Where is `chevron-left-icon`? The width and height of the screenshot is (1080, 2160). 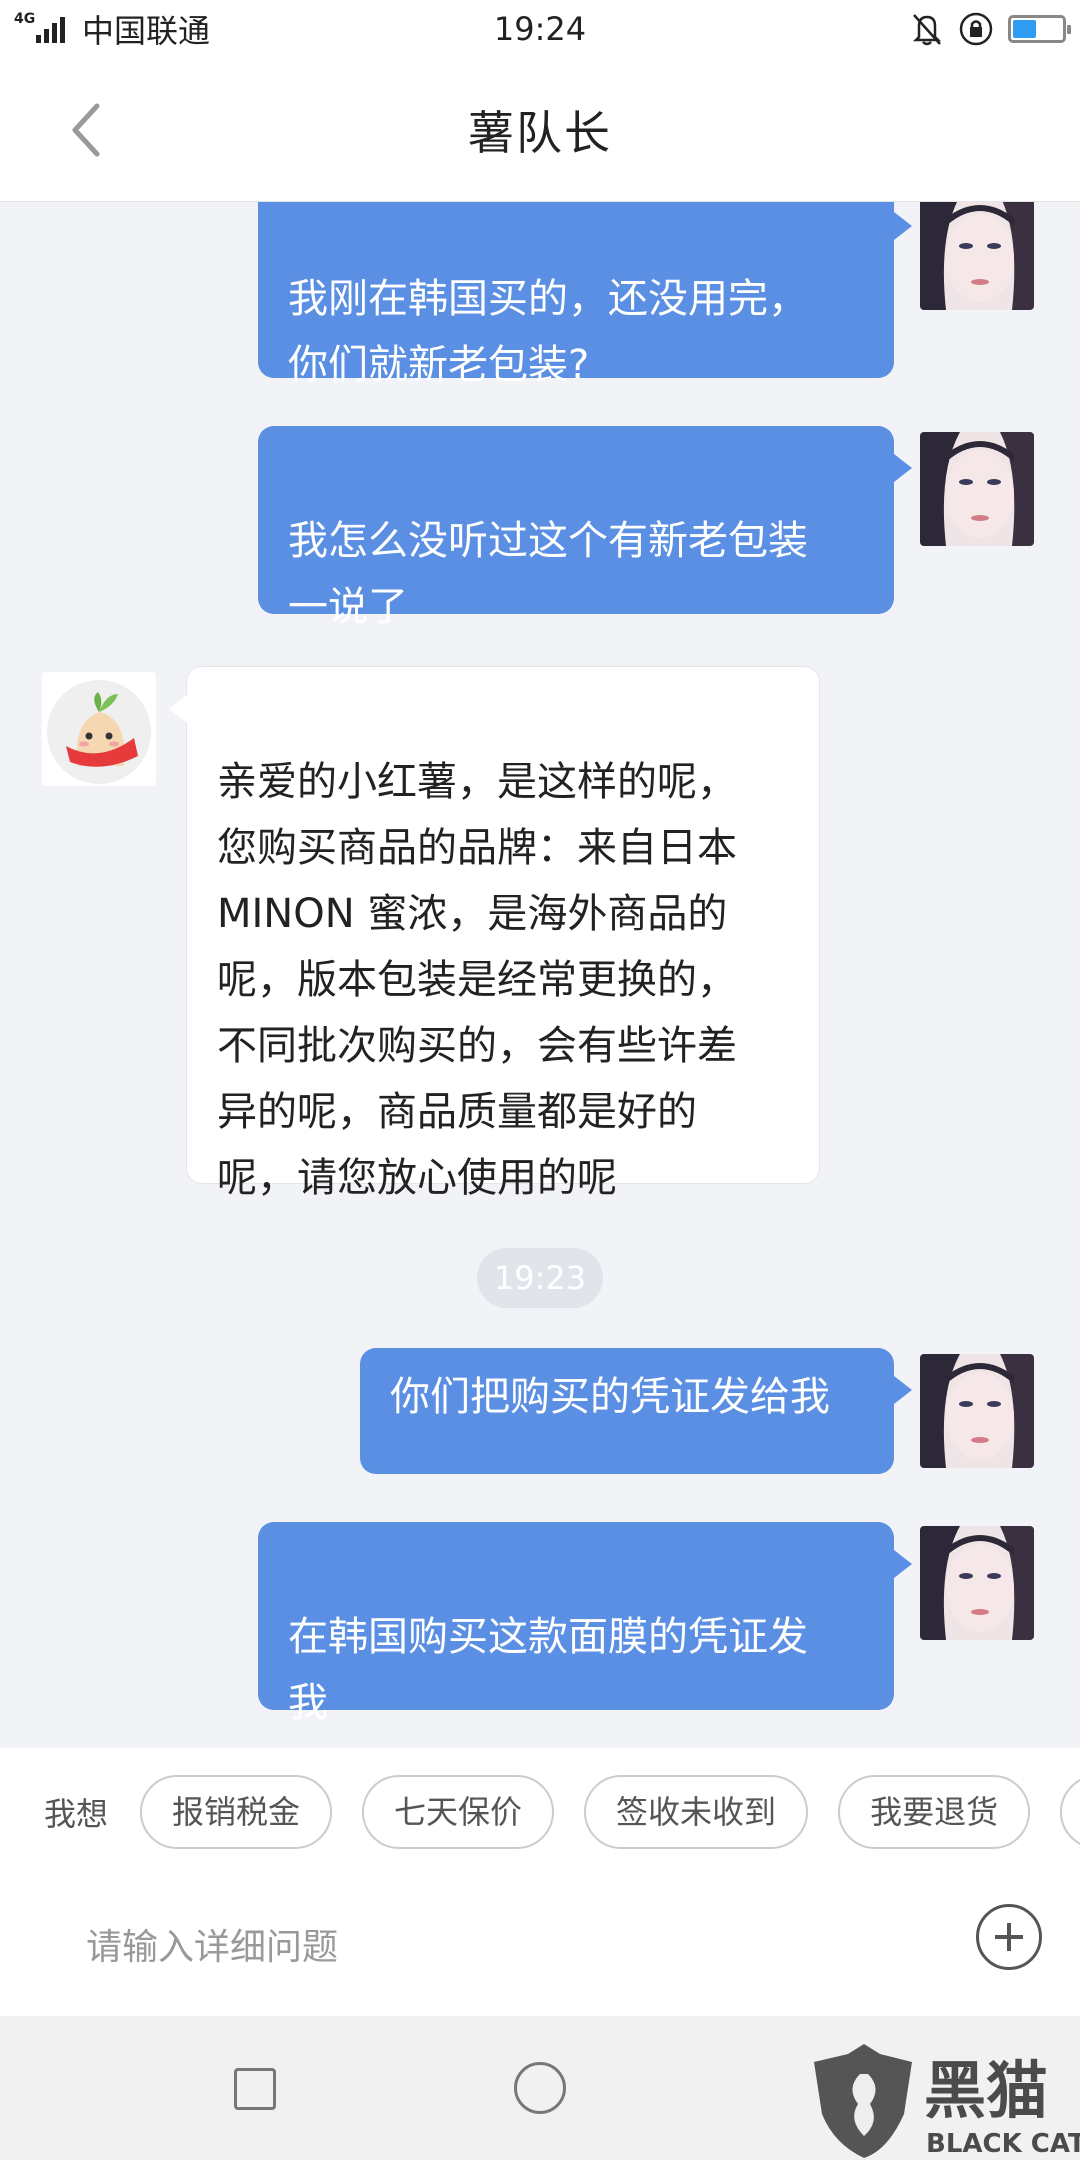
chevron-left-icon is located at coordinates (86, 130).